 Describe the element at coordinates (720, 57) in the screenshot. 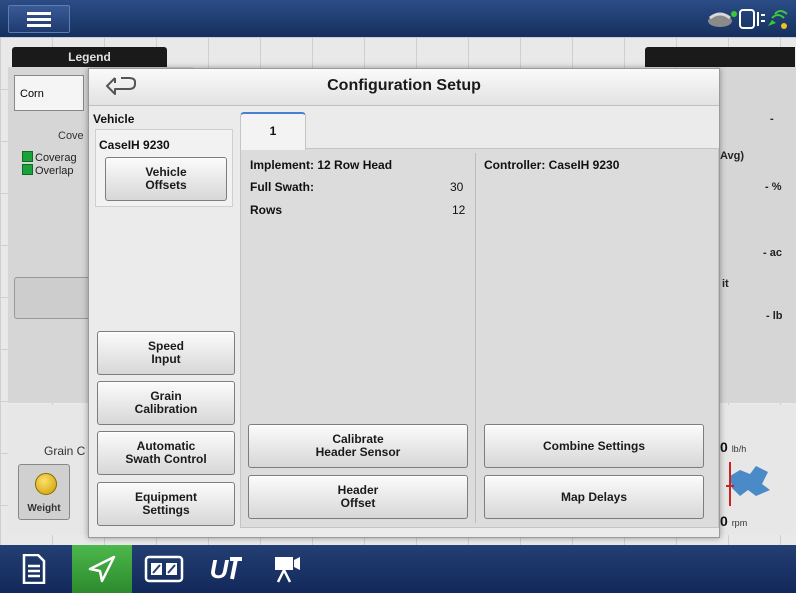

I see `right-panel-header` at that location.